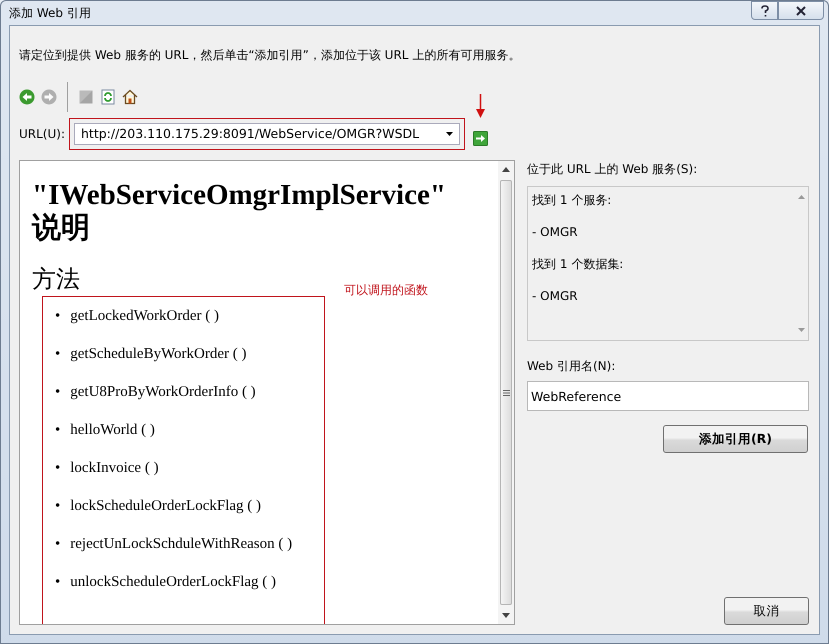 The image size is (829, 644). What do you see at coordinates (572, 200) in the screenshot?
I see `service-text: 找到 1 个服务:` at bounding box center [572, 200].